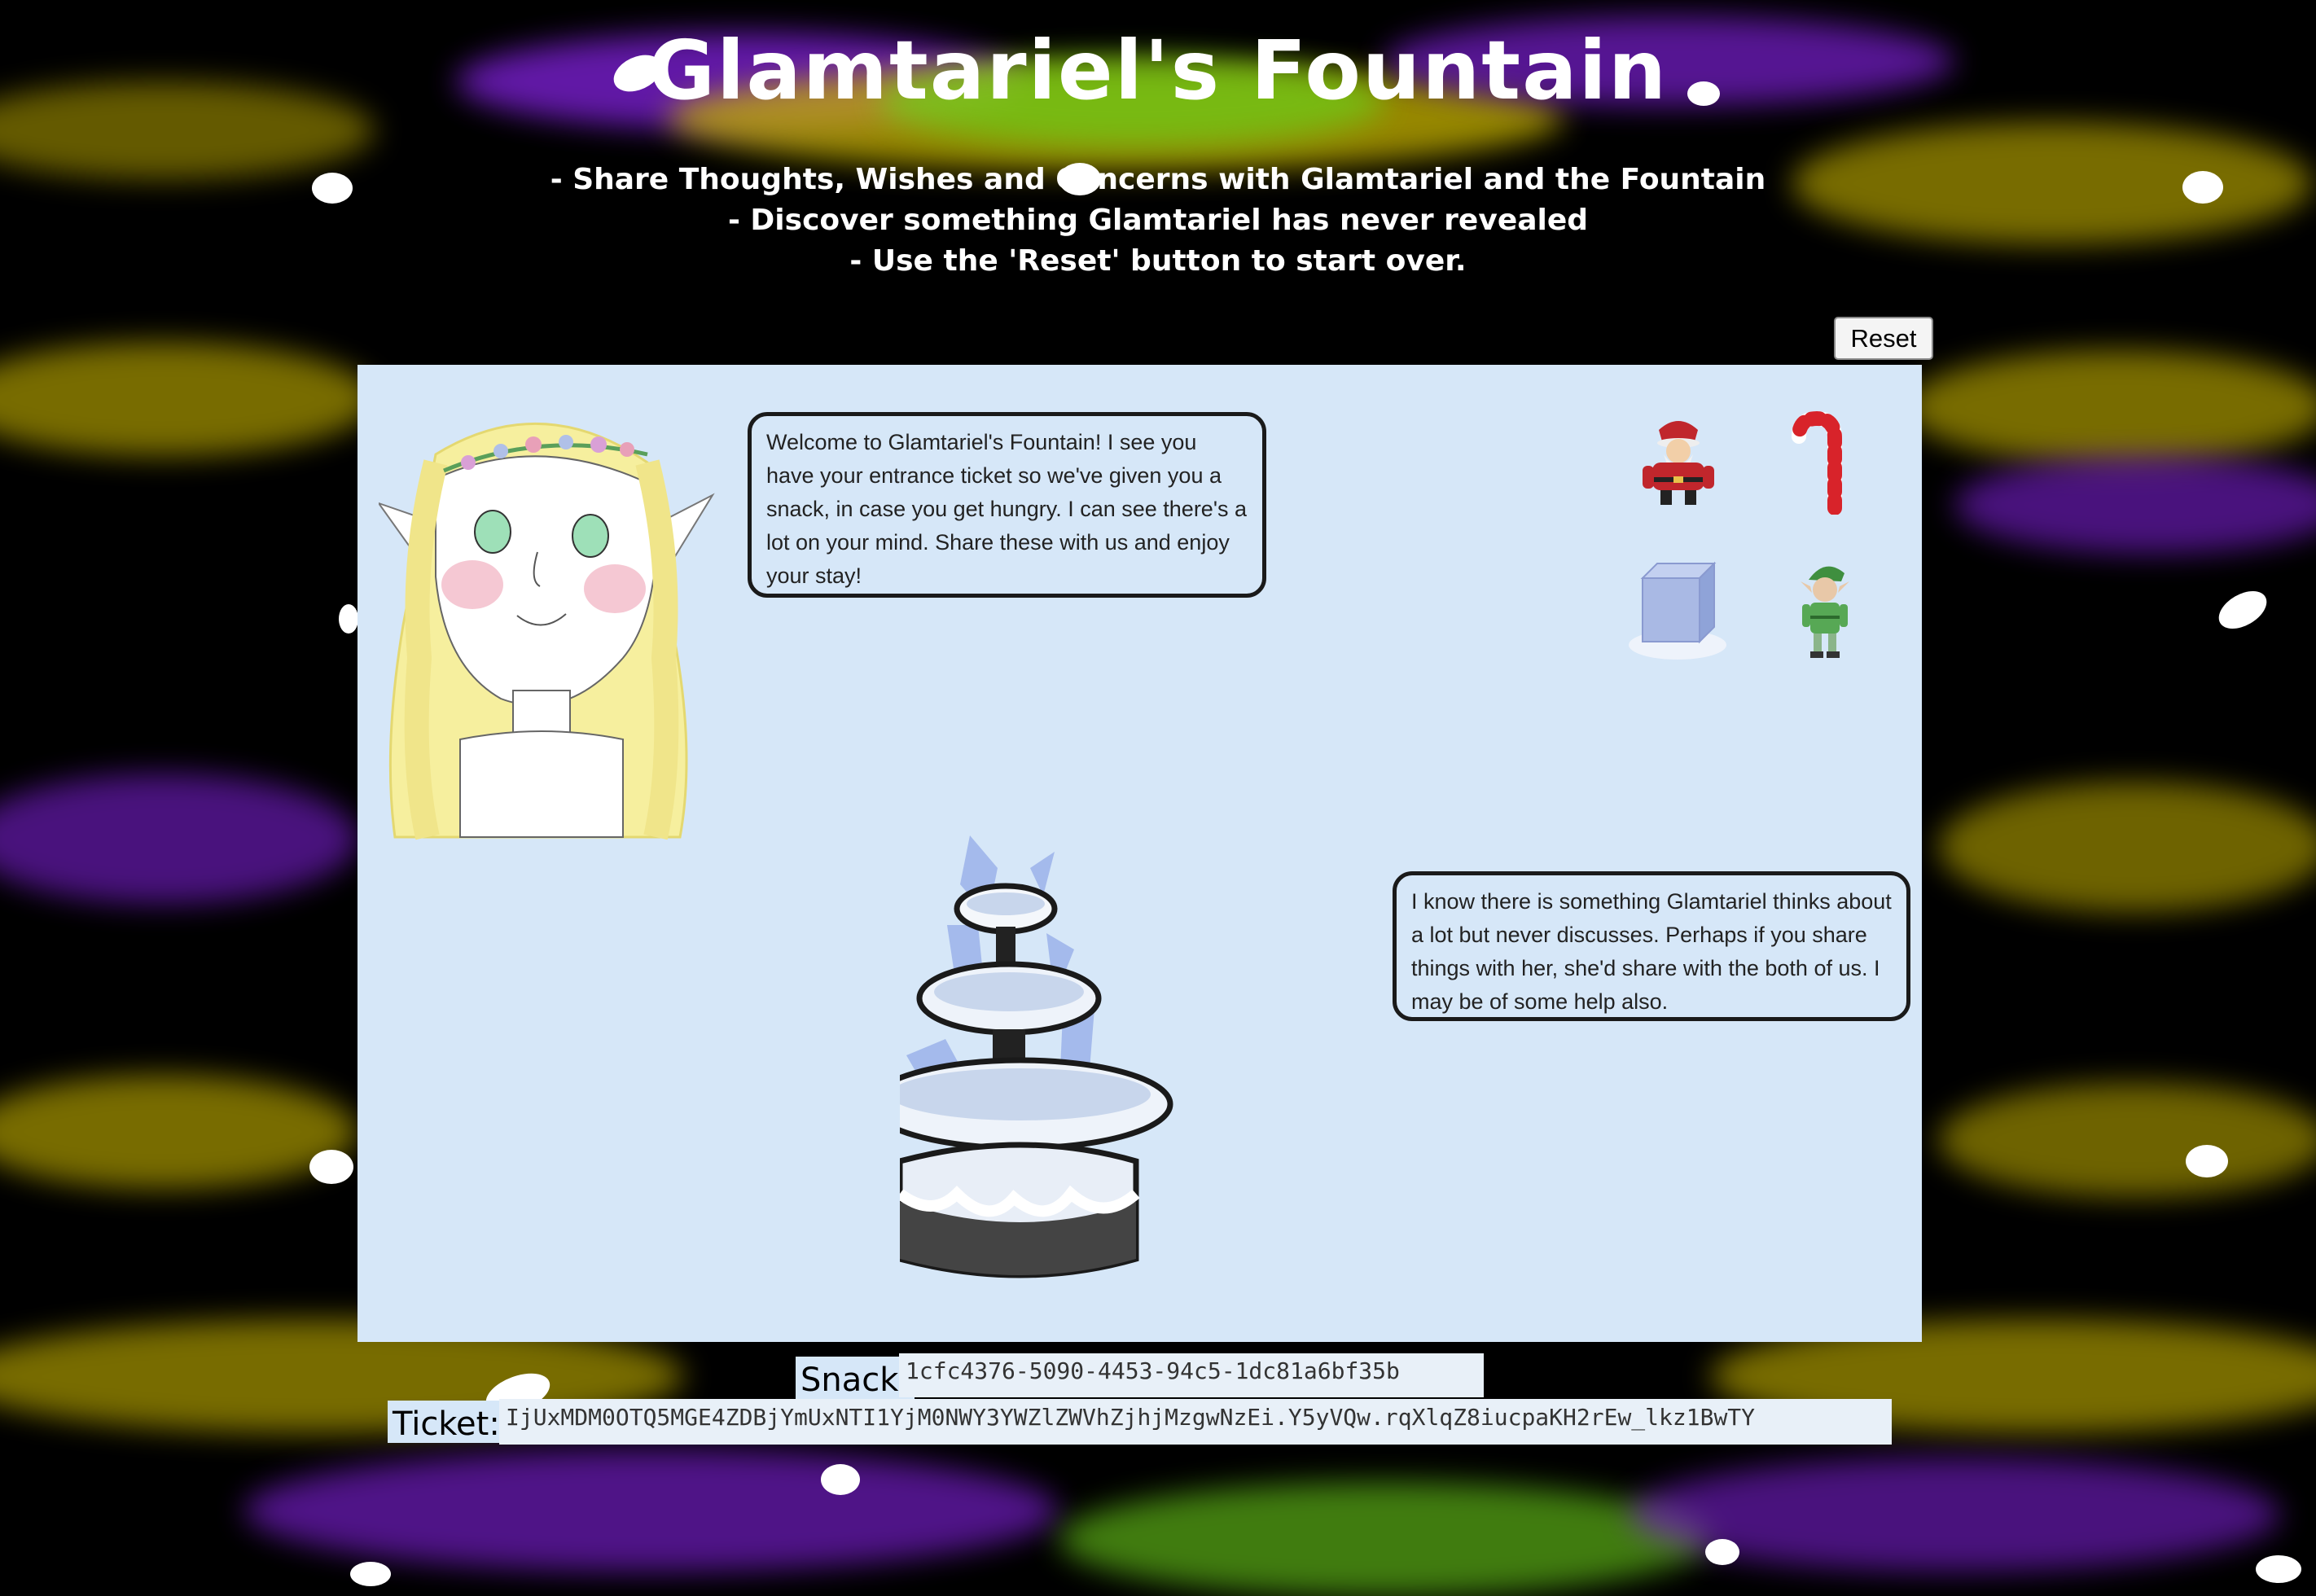 This screenshot has height=1596, width=2316. Describe the element at coordinates (1158, 70) in the screenshot. I see `page-title: Glamtariel's Fountain` at that location.